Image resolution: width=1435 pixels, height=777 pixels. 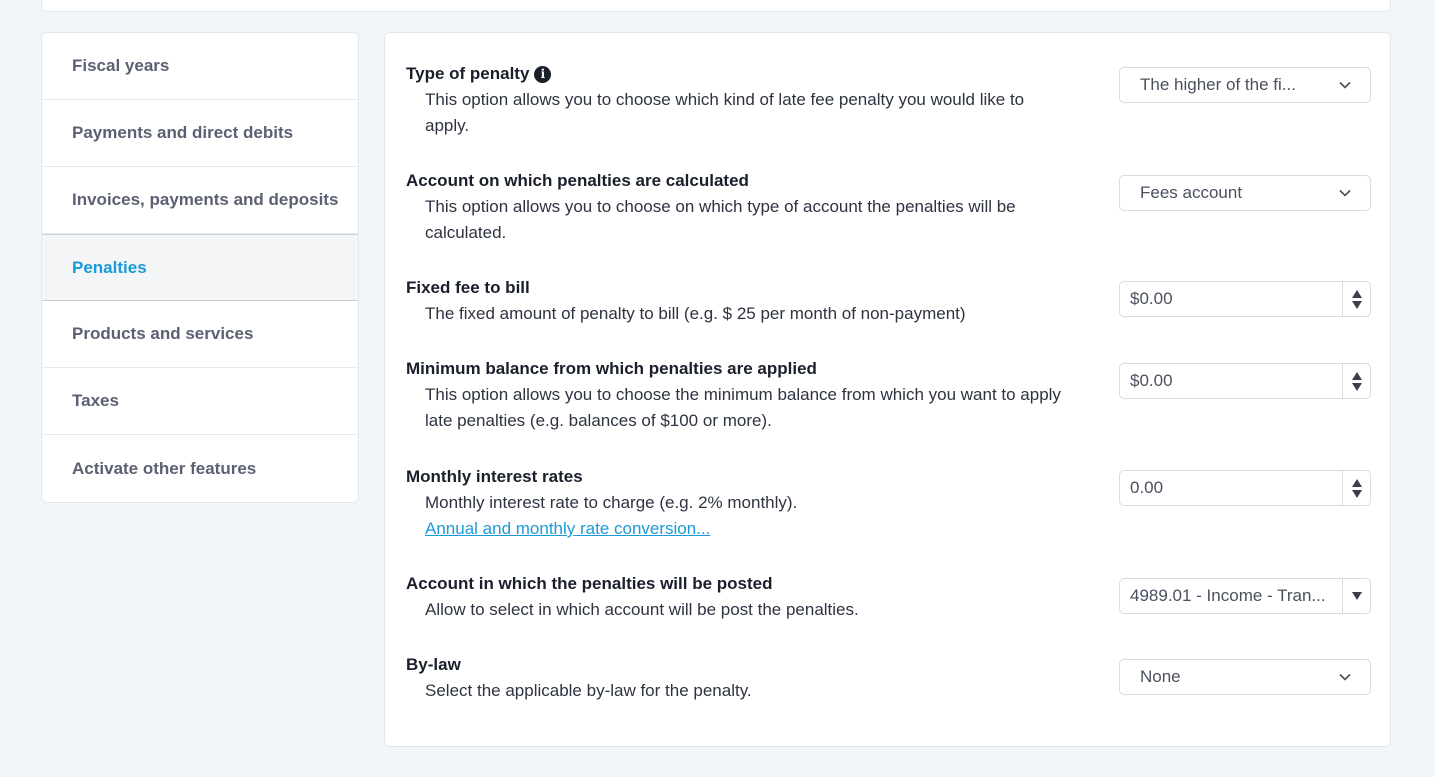 I want to click on monthly-interest-input: 0.00, so click(x=1245, y=488).